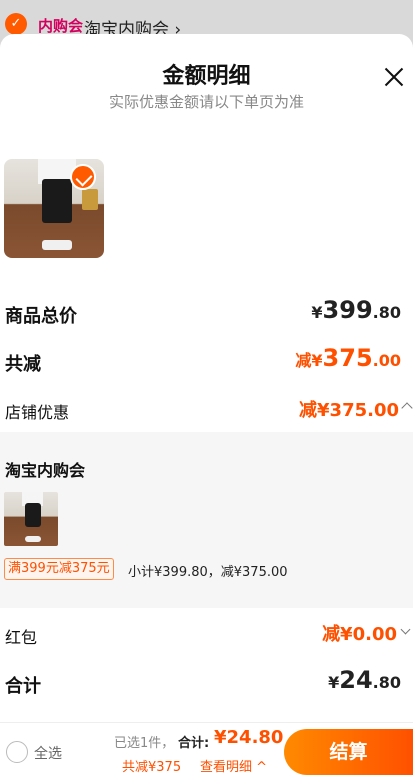  What do you see at coordinates (206, 102) in the screenshot?
I see `sheet-subtitle: 实际优惠金额请以下单页为准` at bounding box center [206, 102].